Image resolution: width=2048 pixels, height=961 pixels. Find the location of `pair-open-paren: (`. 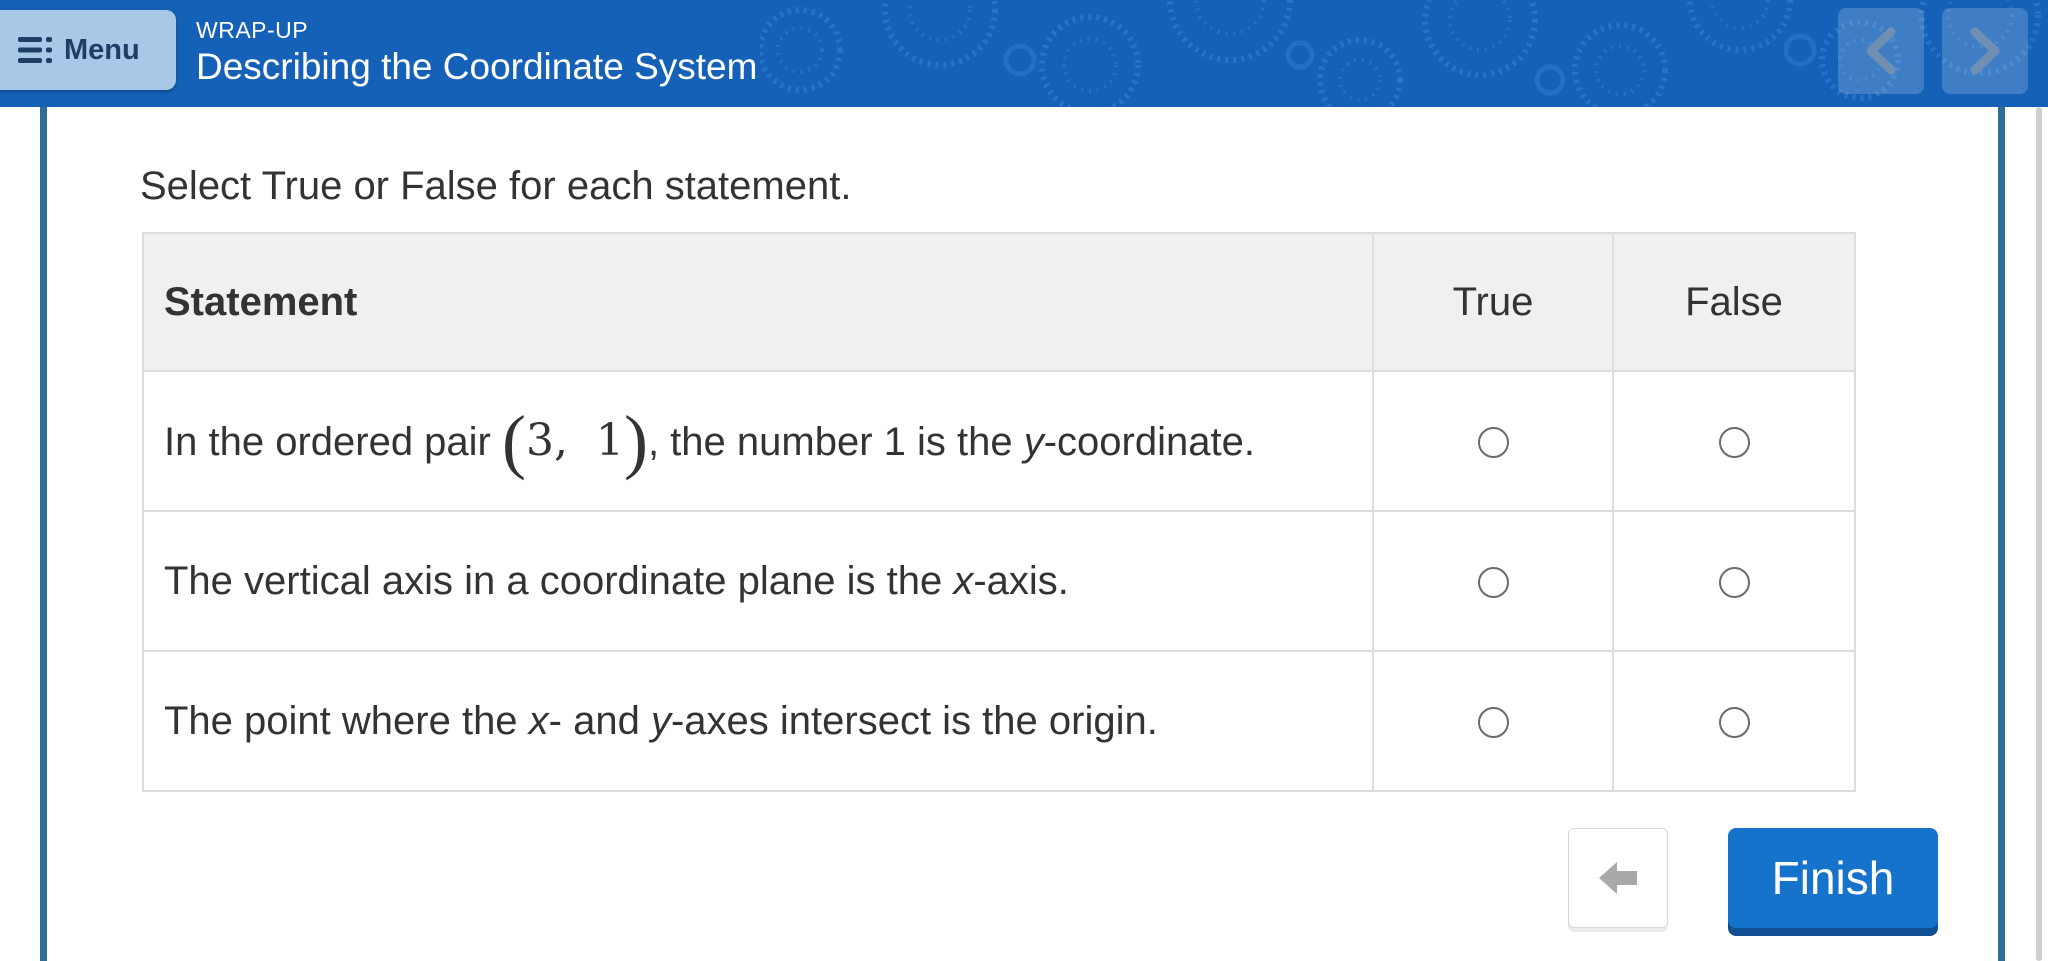

pair-open-paren: ( is located at coordinates (514, 440).